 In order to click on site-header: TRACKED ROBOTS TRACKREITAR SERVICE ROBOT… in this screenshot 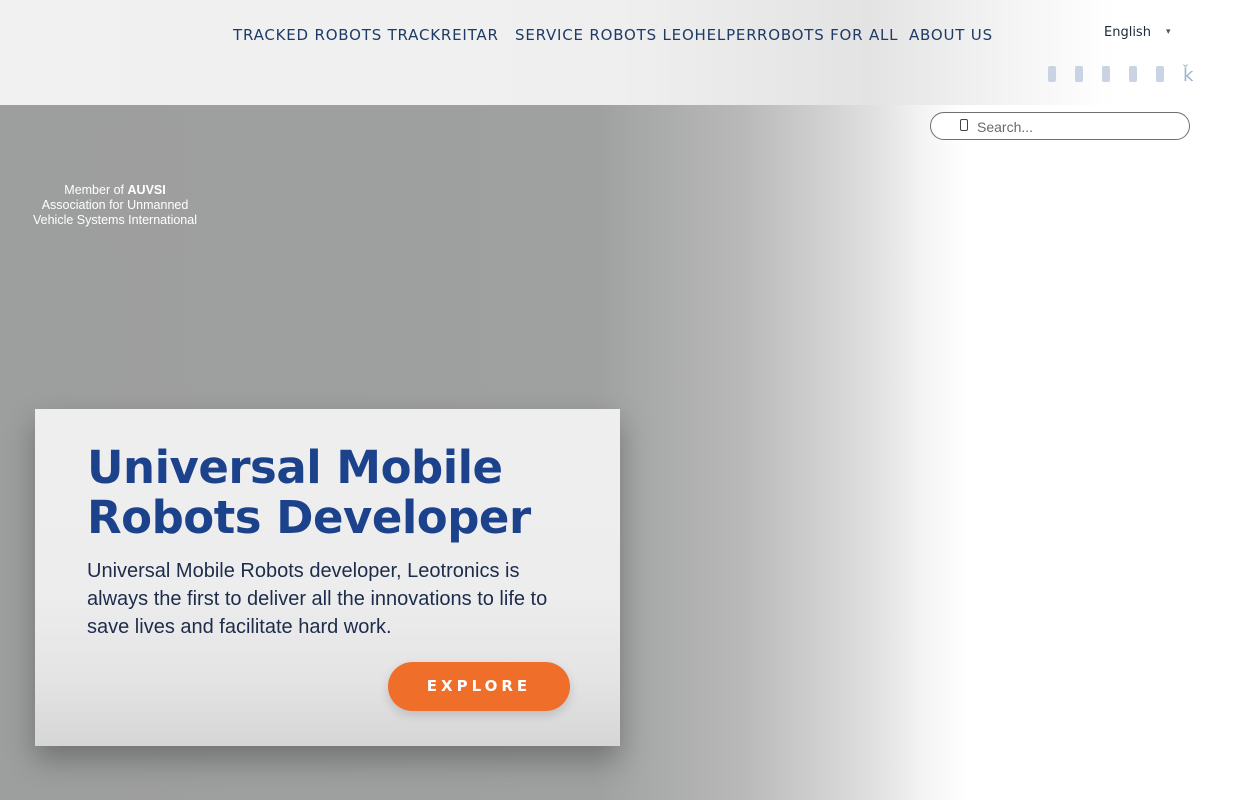, I will do `click(620, 52)`.